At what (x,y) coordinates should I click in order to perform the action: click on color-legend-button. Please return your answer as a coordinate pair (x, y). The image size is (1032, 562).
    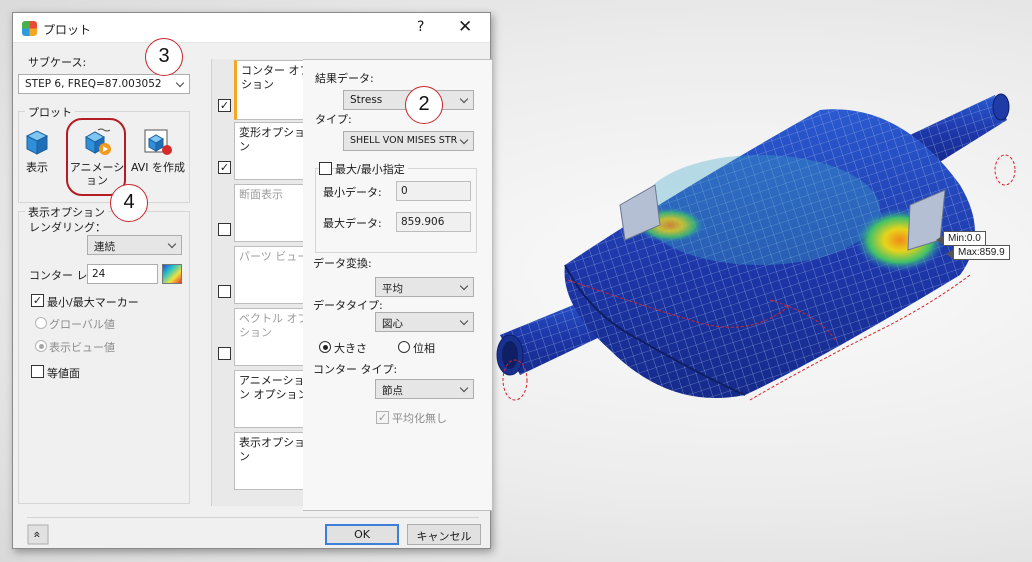
    Looking at the image, I should click on (172, 274).